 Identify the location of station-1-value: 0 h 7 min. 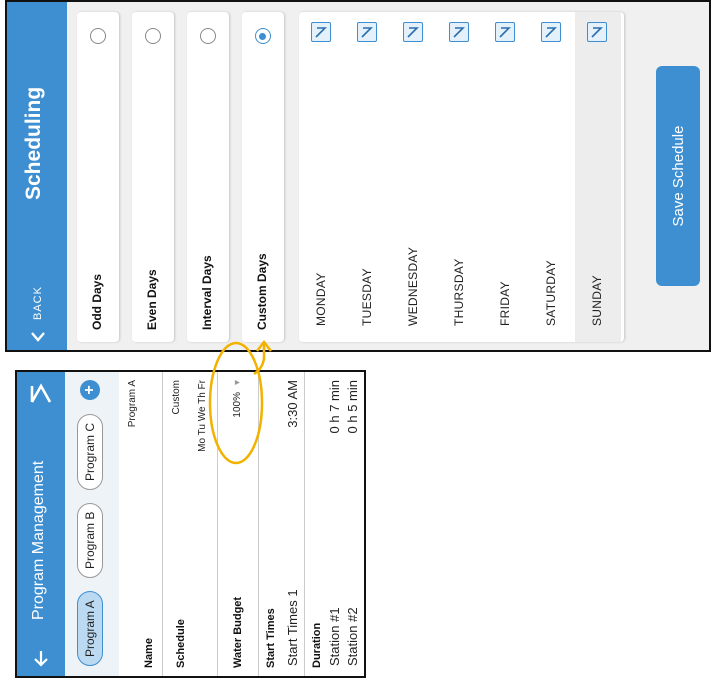
(334, 407).